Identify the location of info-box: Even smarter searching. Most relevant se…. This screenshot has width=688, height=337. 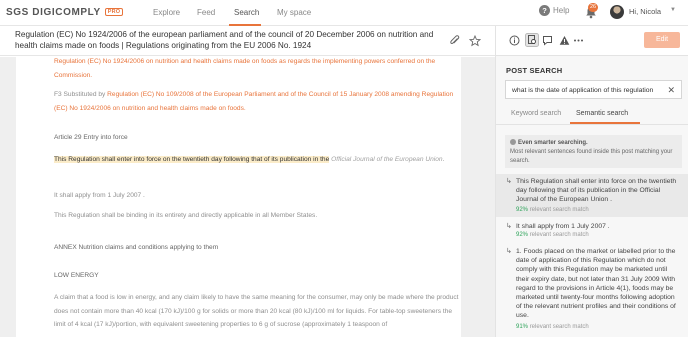
(593, 151).